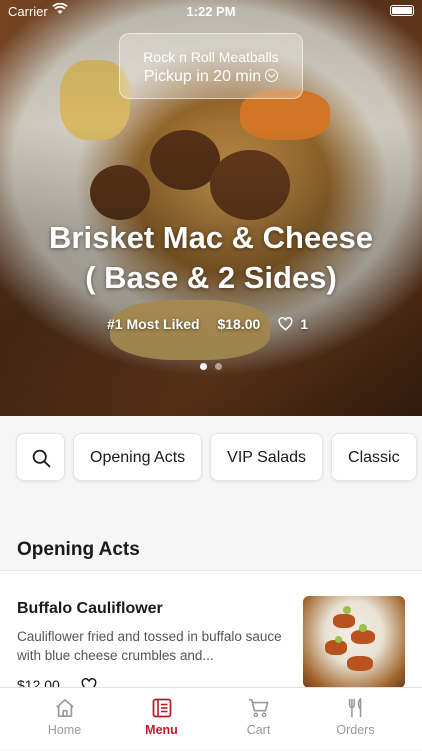 Image resolution: width=422 pixels, height=751 pixels. Describe the element at coordinates (211, 258) in the screenshot. I see `featured-item-title: Brisket Mac & Cheese ( Base & 2 Sides)` at that location.